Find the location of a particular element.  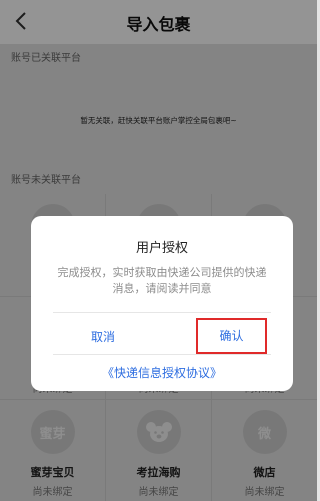

agreement-link: 《快递信息授权协议》 is located at coordinates (162, 372).